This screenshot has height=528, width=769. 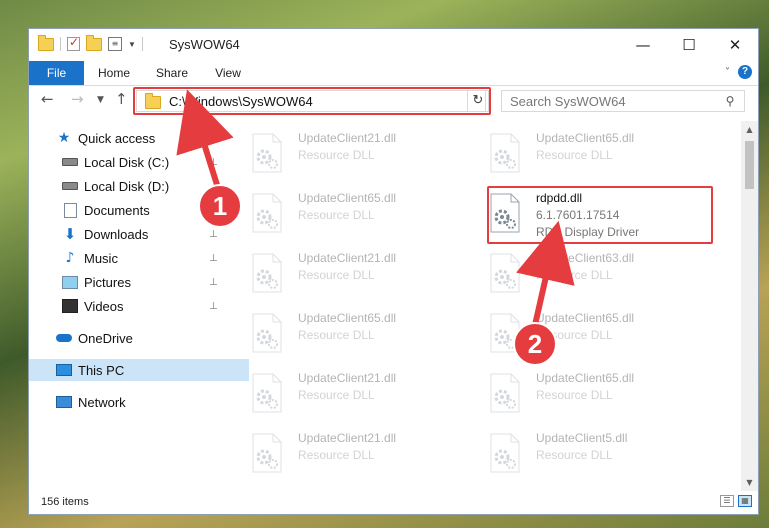 What do you see at coordinates (142, 162) in the screenshot?
I see `sidebar-item-local-disk-c: Local Disk (C:) ⊥` at bounding box center [142, 162].